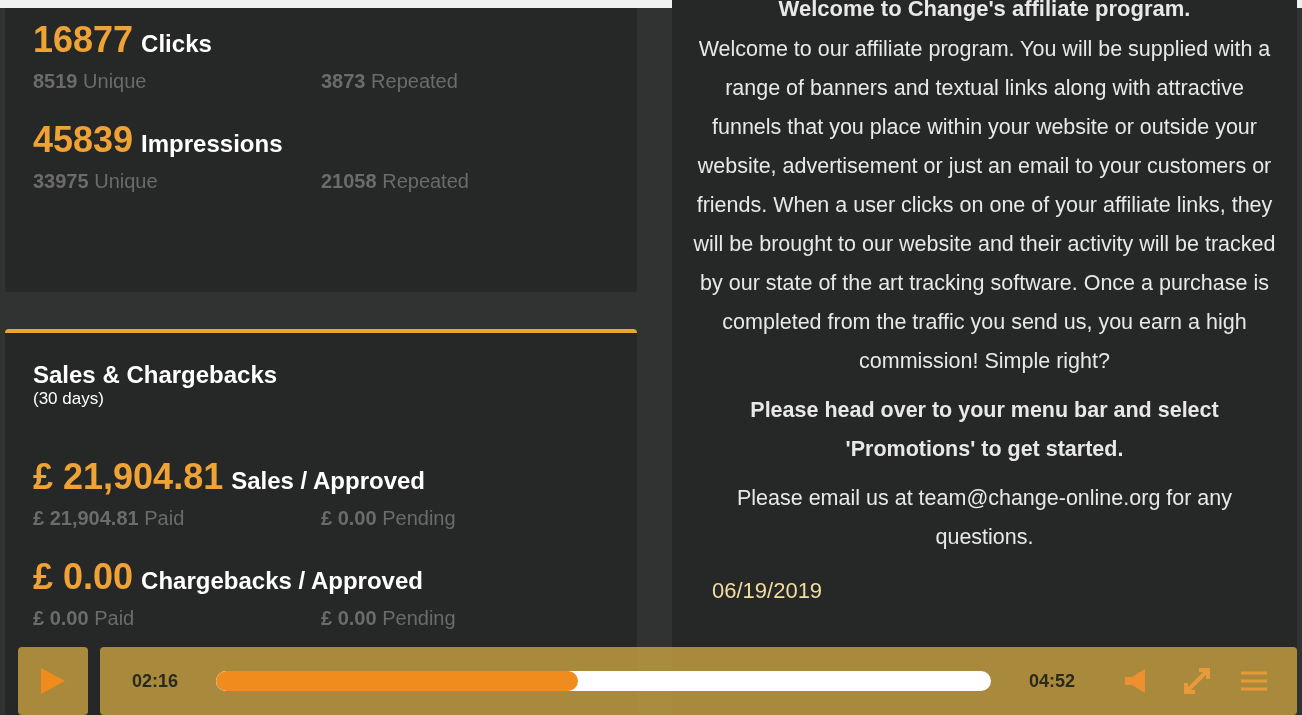 Image resolution: width=1302 pixels, height=715 pixels. What do you see at coordinates (69, 399) in the screenshot?
I see `sales-subtitle: (30 days)` at bounding box center [69, 399].